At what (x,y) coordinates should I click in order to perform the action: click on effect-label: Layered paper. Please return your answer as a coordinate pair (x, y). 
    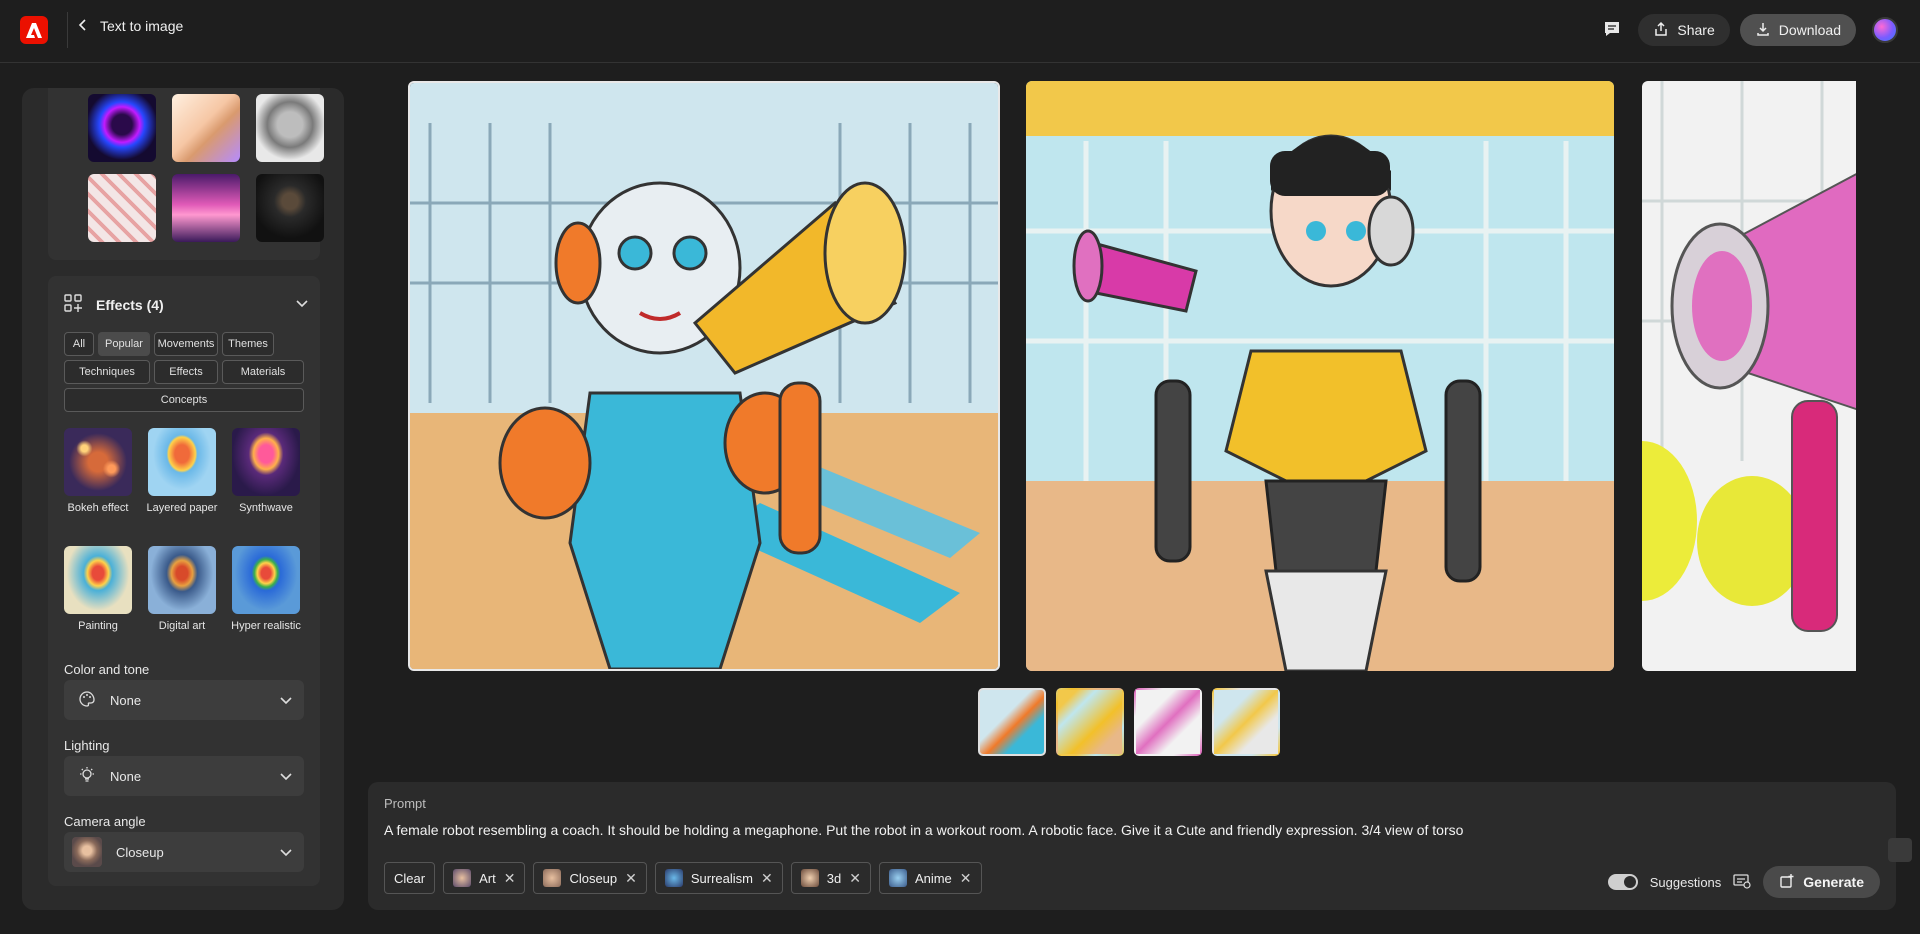
    Looking at the image, I should click on (182, 508).